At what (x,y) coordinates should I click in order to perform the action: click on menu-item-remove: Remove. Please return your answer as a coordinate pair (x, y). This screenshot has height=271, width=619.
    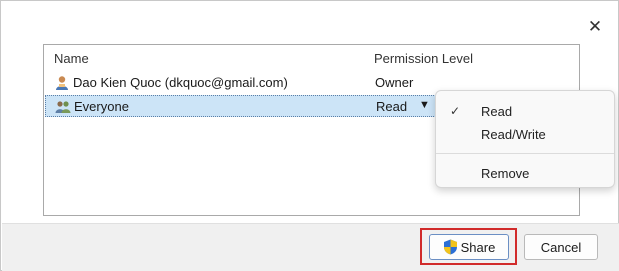
    Looking at the image, I should click on (525, 173).